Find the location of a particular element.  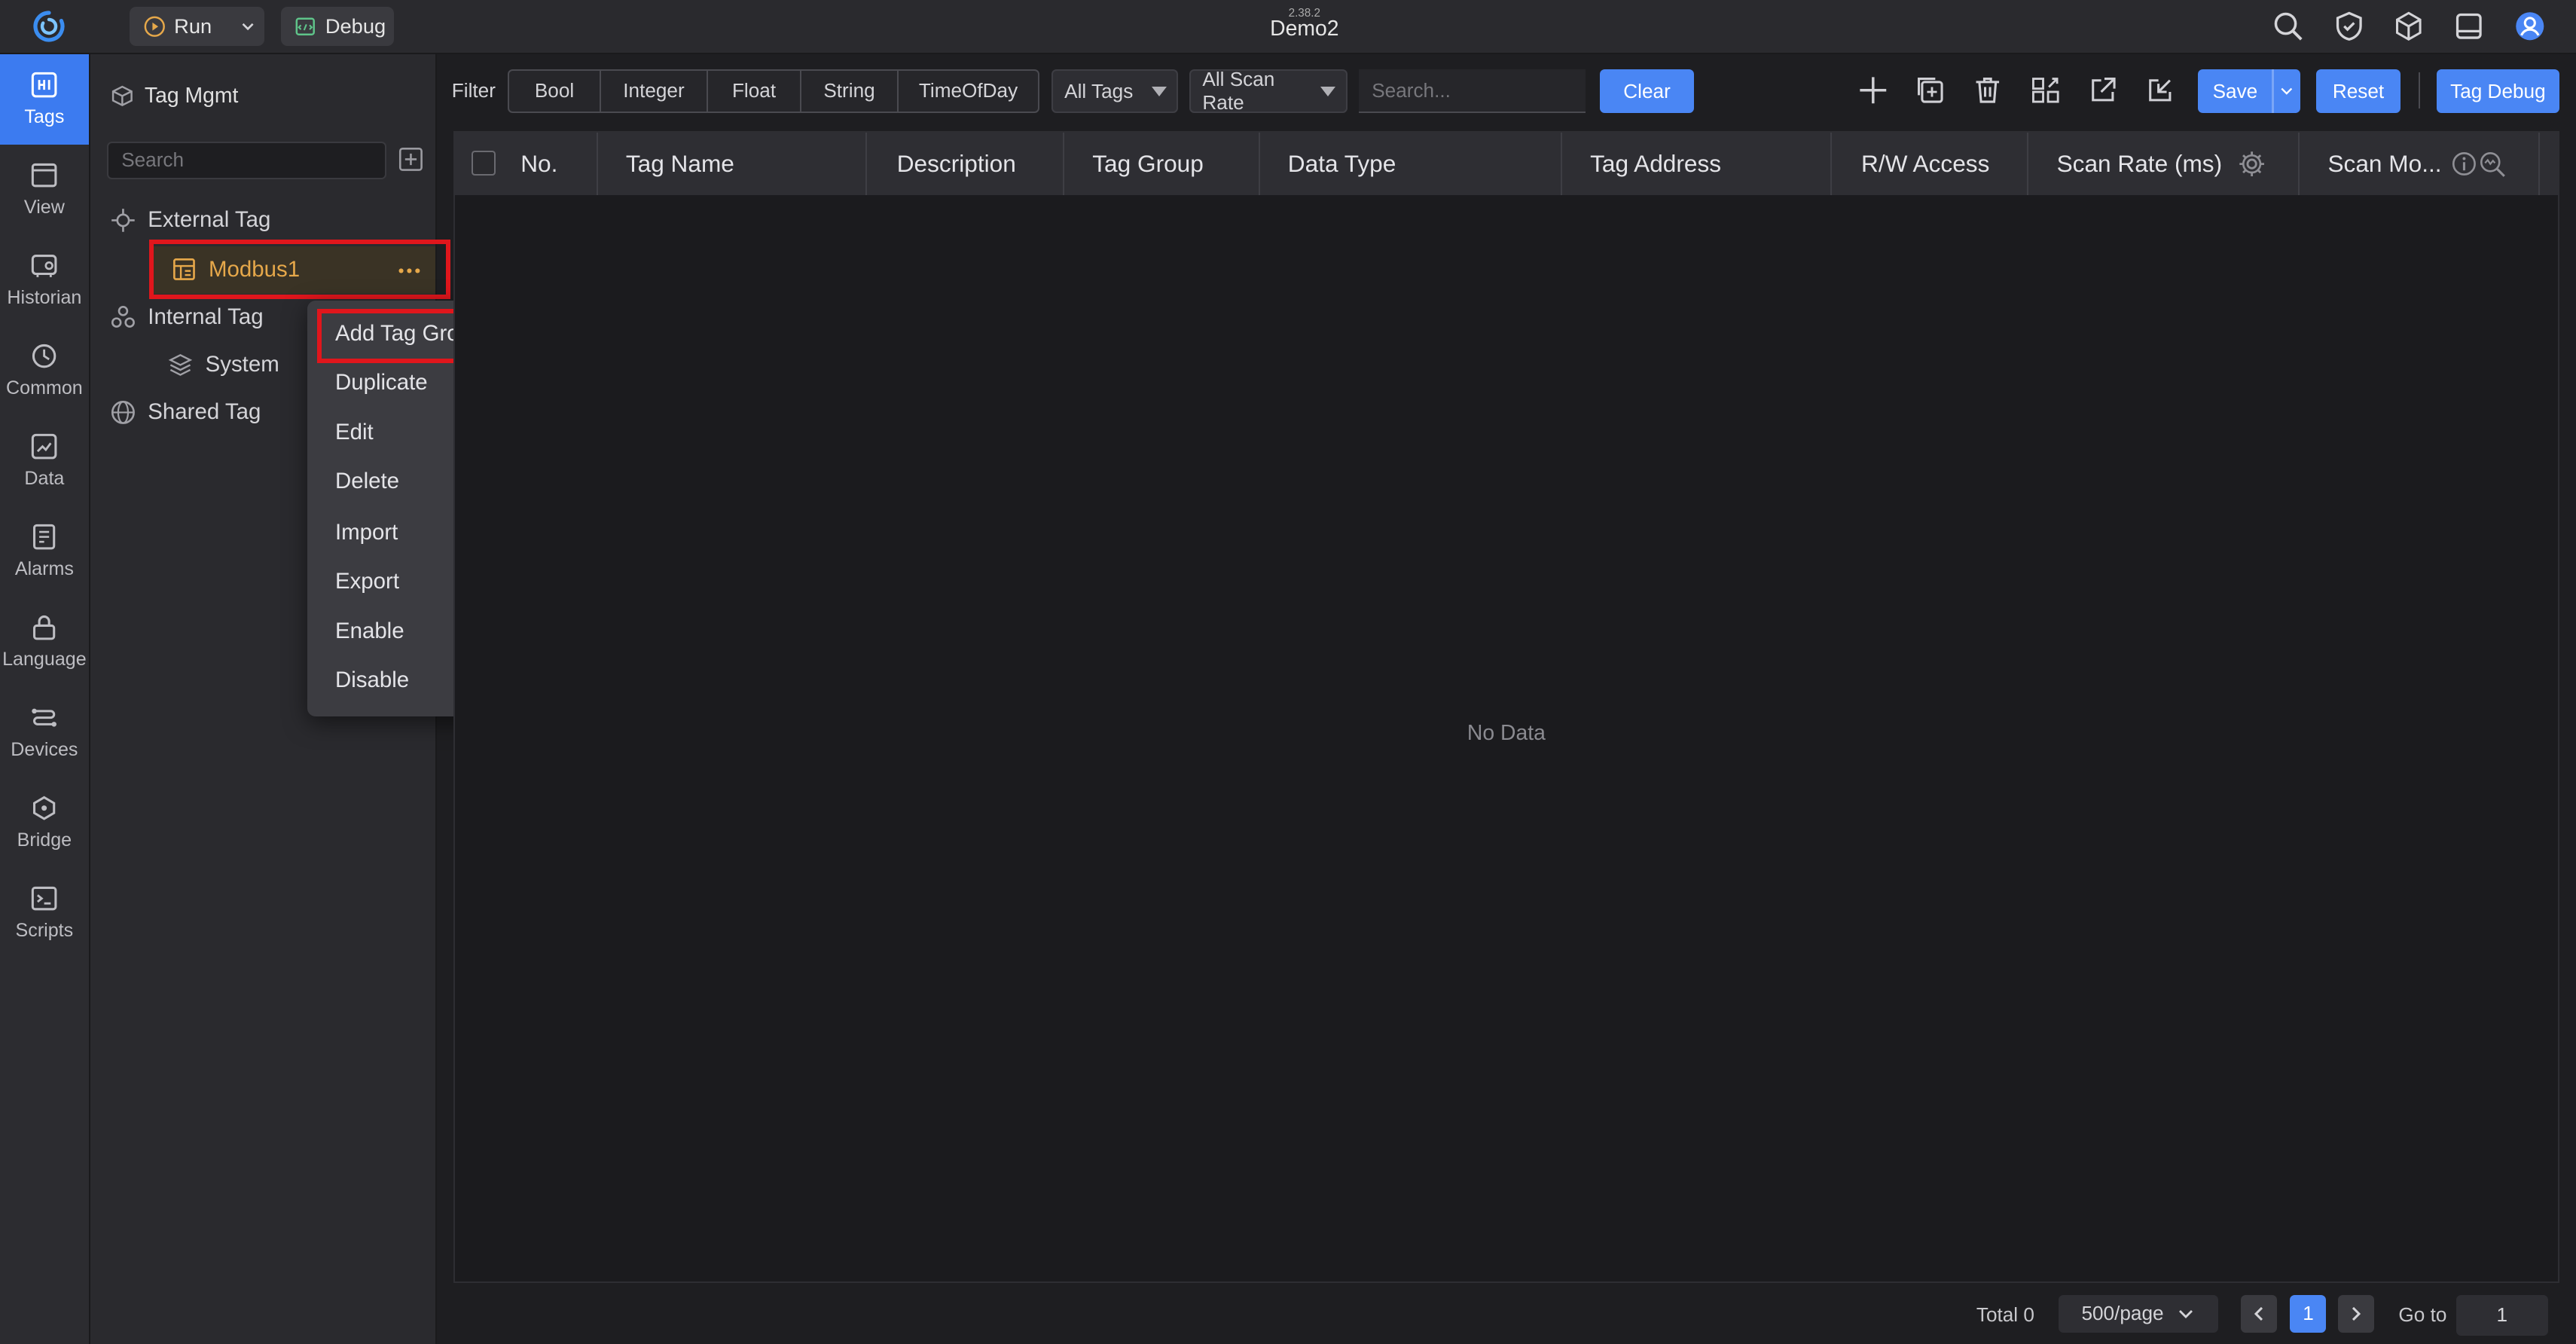

search-icon is located at coordinates (2289, 26).